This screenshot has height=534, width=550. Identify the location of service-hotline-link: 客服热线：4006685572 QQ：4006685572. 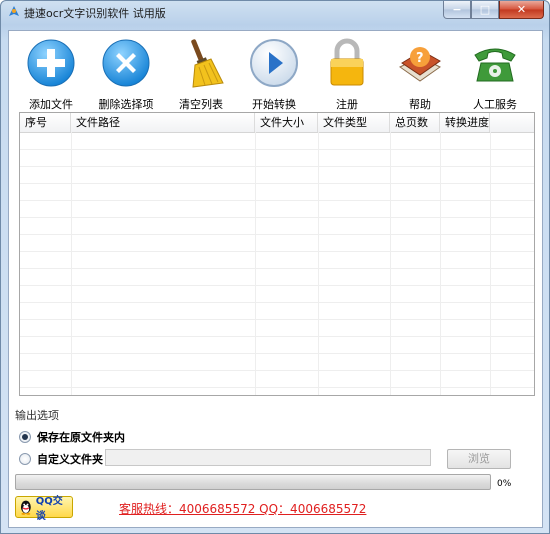
(242, 508).